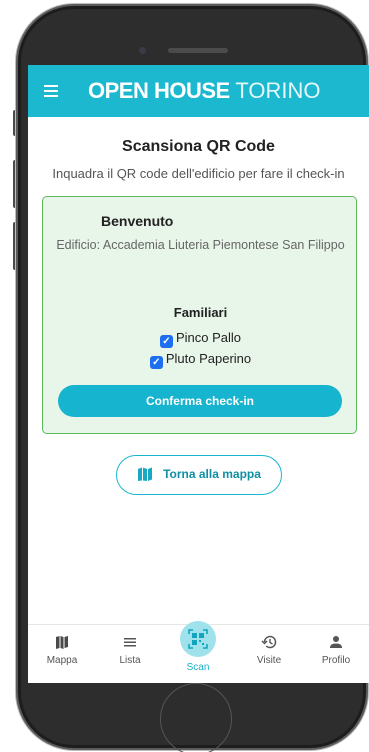 This screenshot has height=752, width=369. What do you see at coordinates (269, 660) in the screenshot?
I see `nav-label: Visite` at bounding box center [269, 660].